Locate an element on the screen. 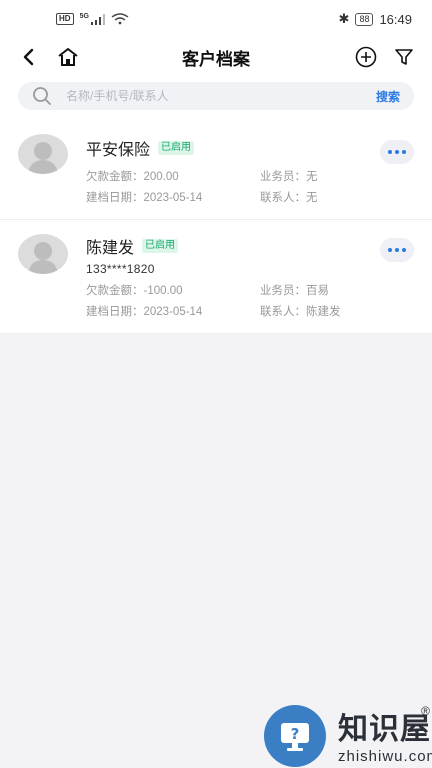 This screenshot has height=768, width=432. search-icon is located at coordinates (42, 96).